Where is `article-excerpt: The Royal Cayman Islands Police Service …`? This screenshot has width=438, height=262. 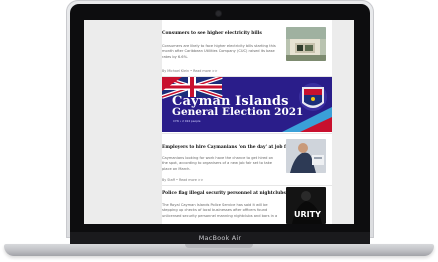 article-excerpt: The Royal Cayman Islands Police Service … is located at coordinates (220, 210).